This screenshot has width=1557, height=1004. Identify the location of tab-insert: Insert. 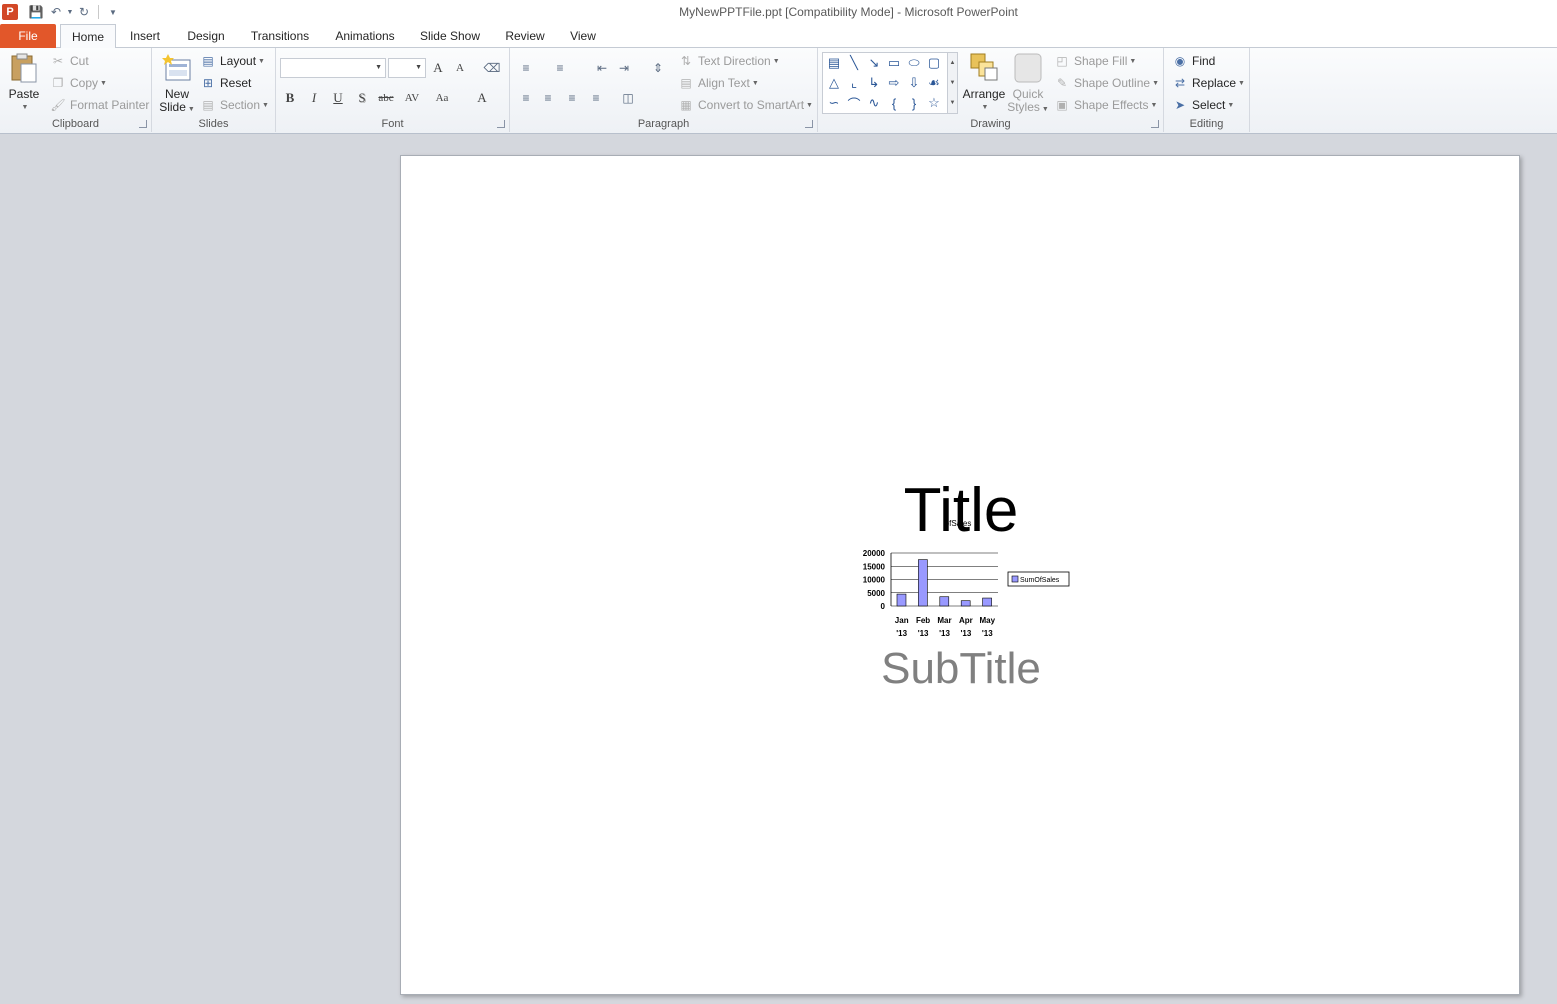
(145, 36).